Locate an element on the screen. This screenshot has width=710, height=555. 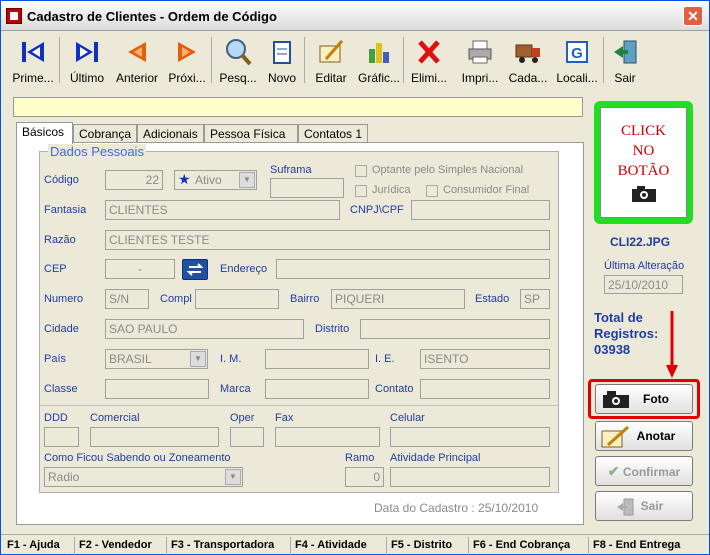
tab-adicionais: Adicionais is located at coordinates (170, 133).